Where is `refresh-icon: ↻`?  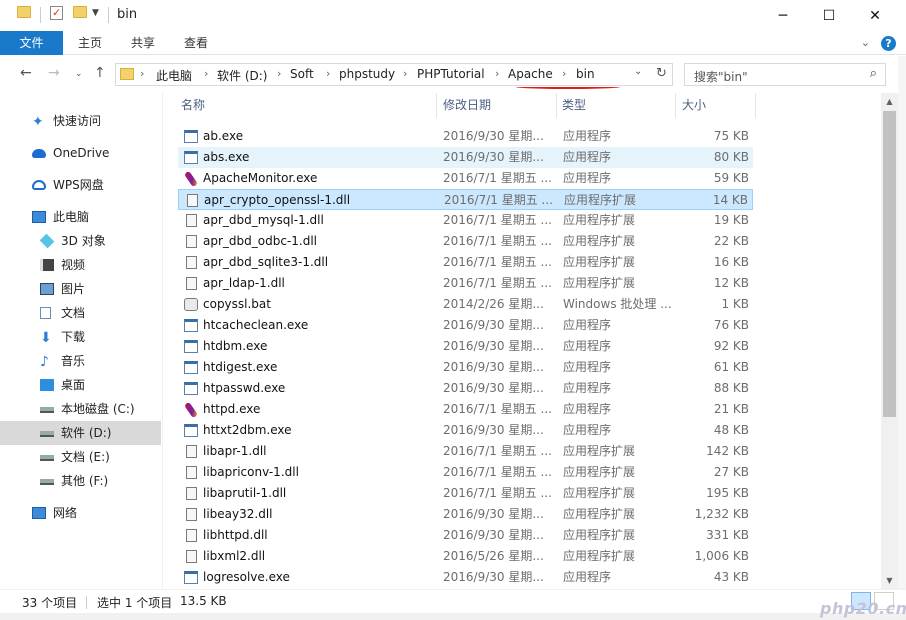
refresh-icon: ↻ is located at coordinates (661, 73).